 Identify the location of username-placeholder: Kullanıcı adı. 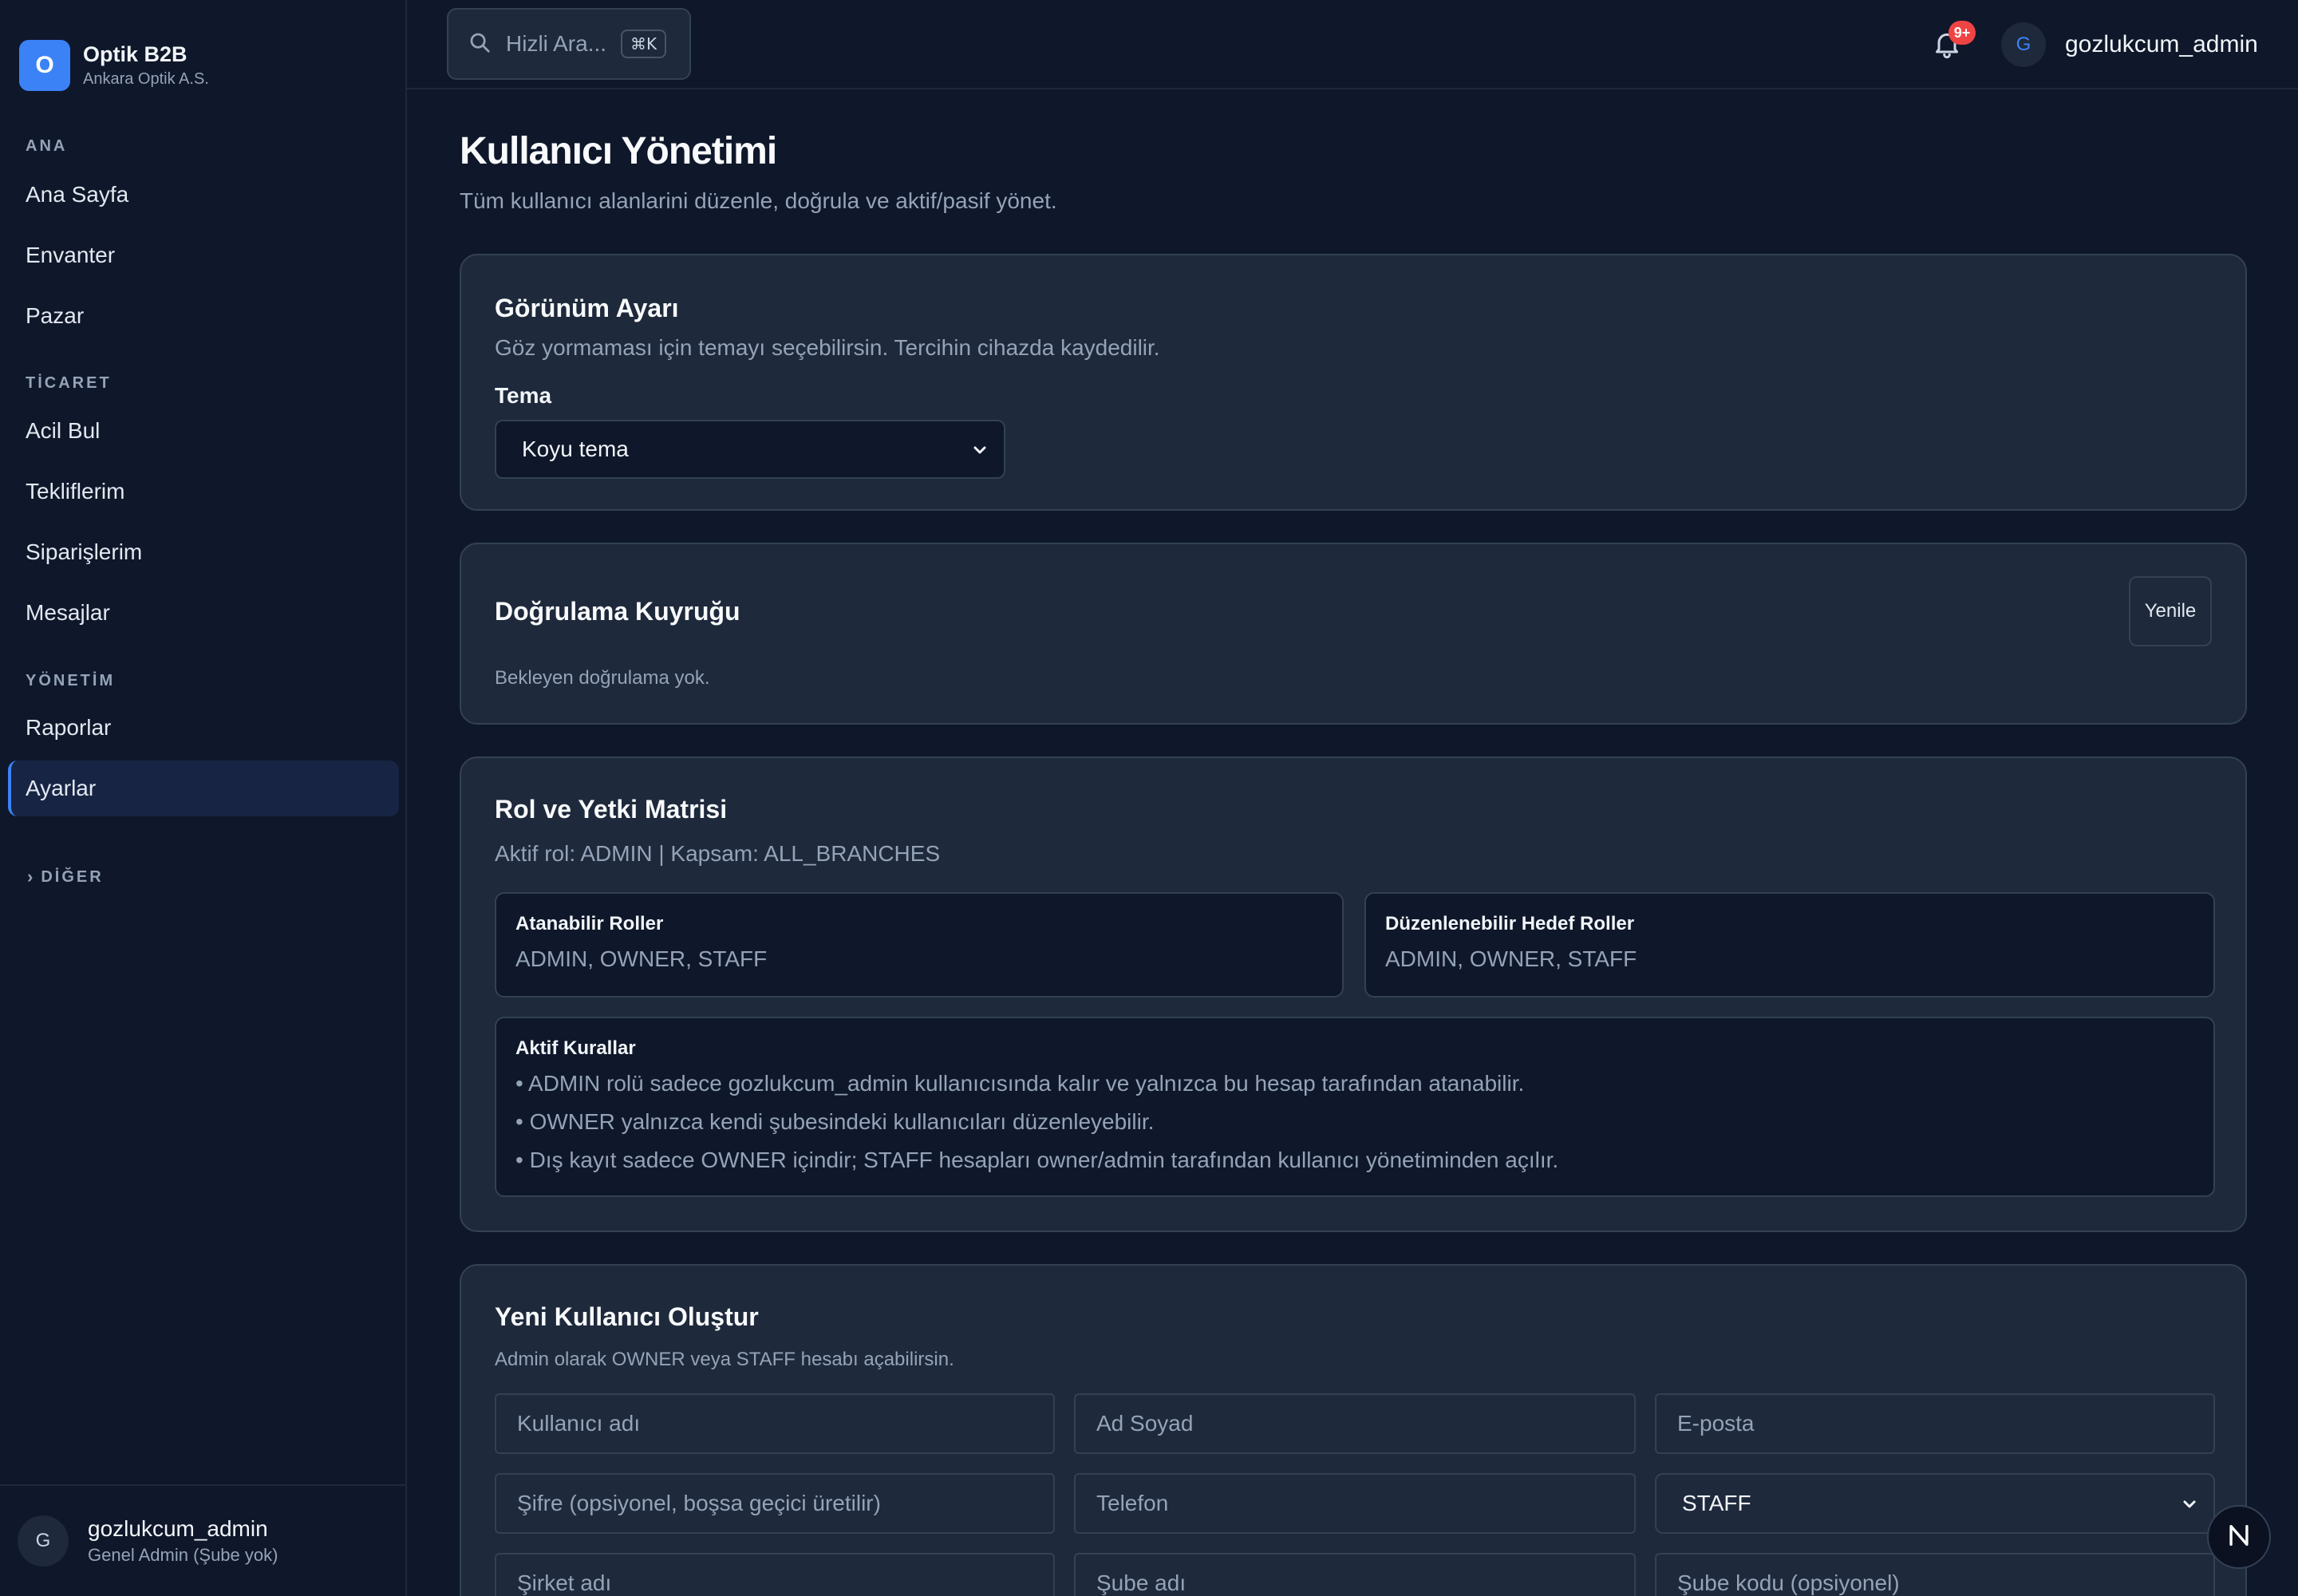
(579, 1423).